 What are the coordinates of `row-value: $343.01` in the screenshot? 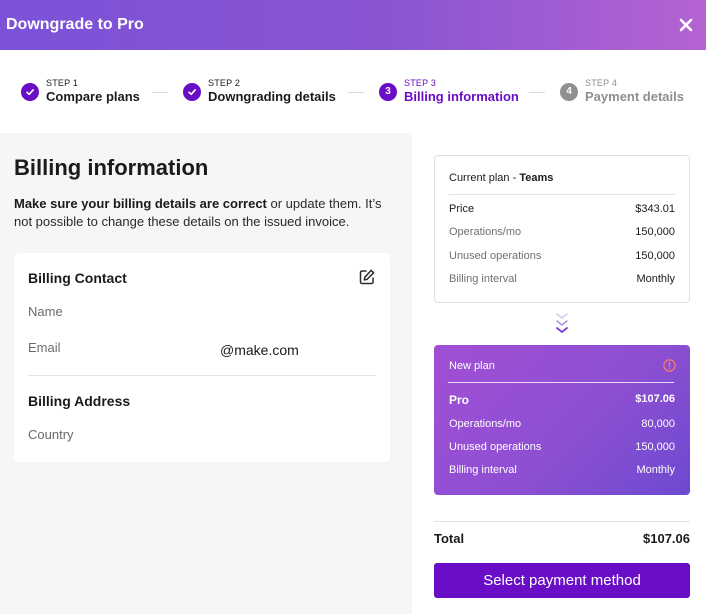 It's located at (655, 209).